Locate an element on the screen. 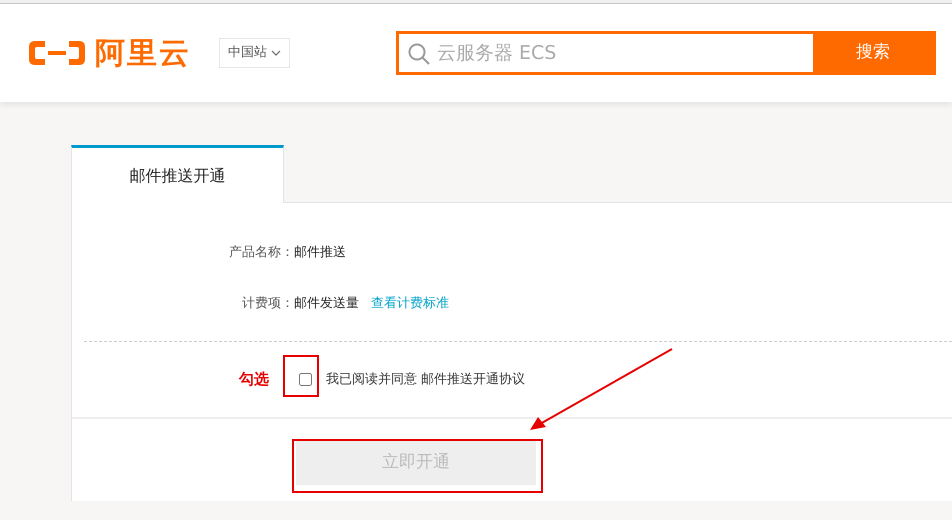  caret-icon is located at coordinates (276, 53).